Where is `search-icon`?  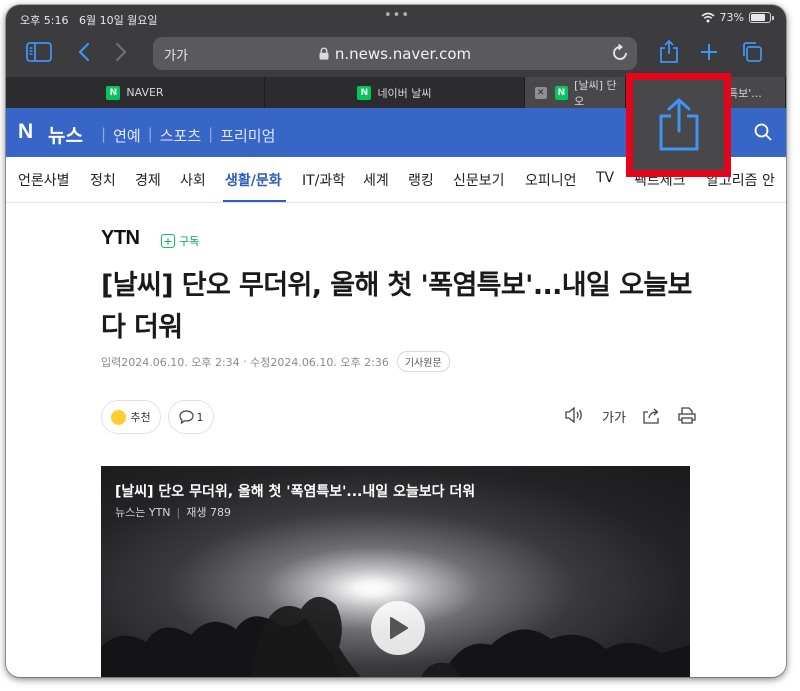 search-icon is located at coordinates (763, 134).